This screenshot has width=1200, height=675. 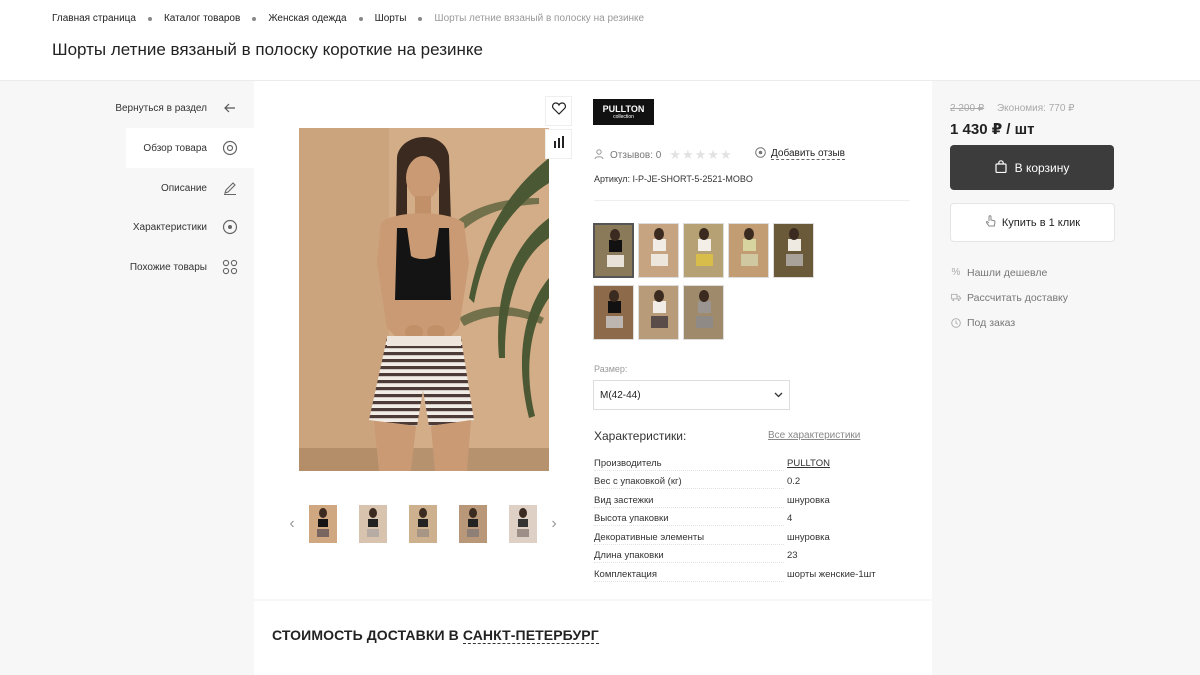 I want to click on add-to-cart-button: В корзину, so click(x=1032, y=167).